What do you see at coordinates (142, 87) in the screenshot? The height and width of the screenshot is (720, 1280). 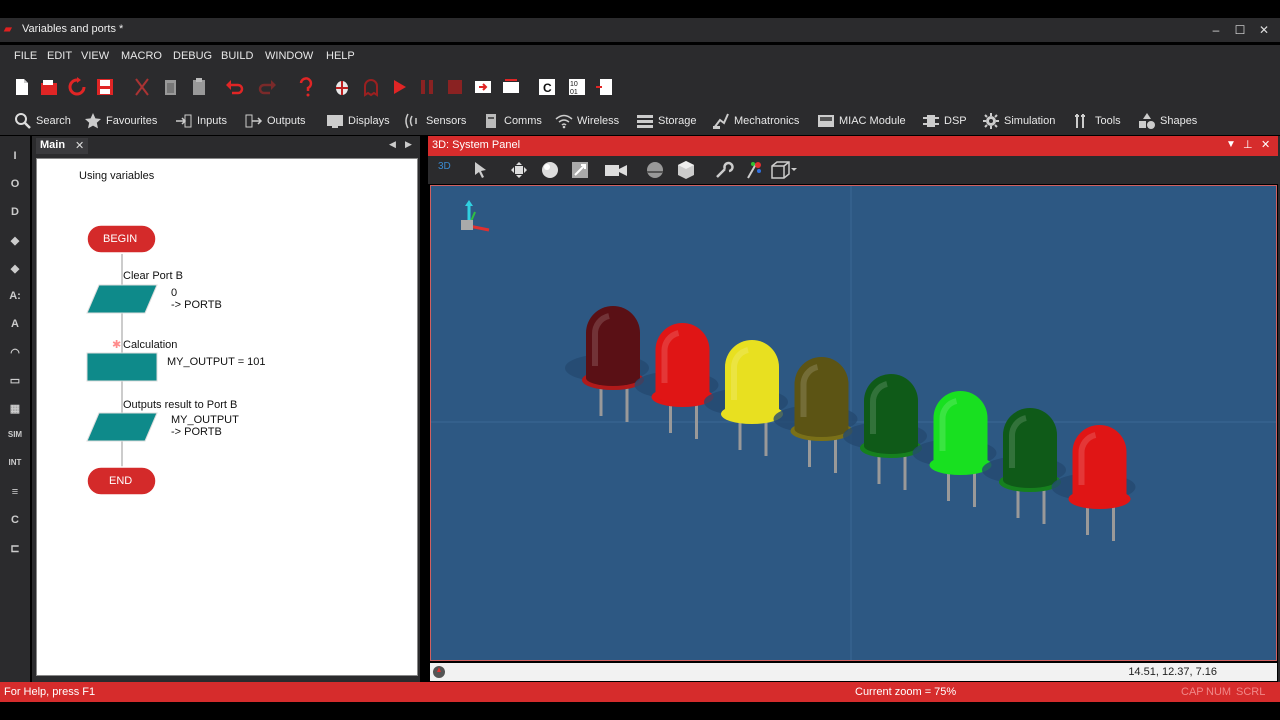 I see `cut-icon` at bounding box center [142, 87].